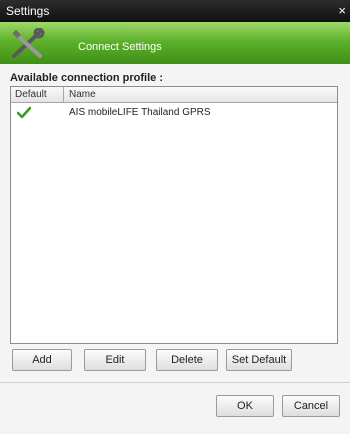  What do you see at coordinates (63, 94) in the screenshot?
I see `column-divider` at bounding box center [63, 94].